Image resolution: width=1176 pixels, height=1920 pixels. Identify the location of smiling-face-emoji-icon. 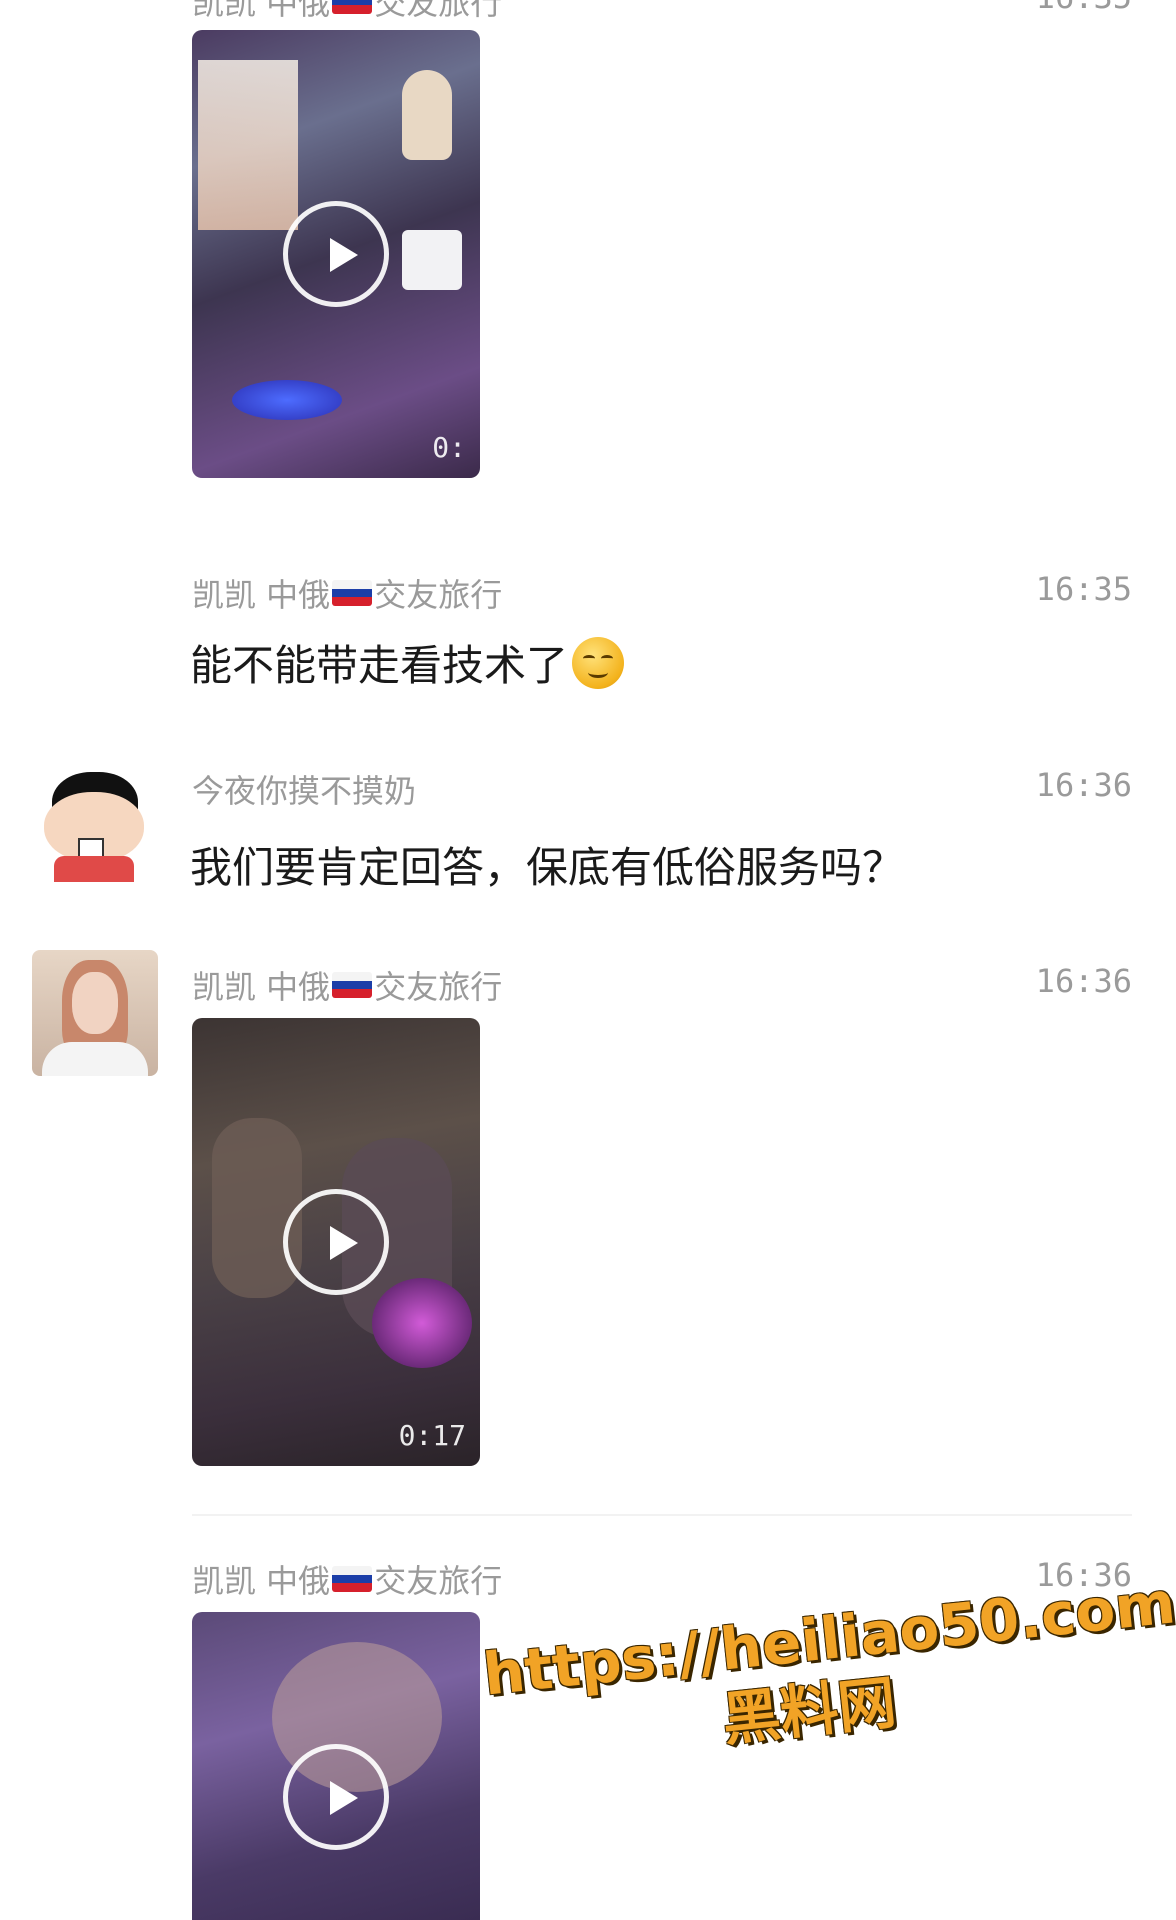
(598, 662).